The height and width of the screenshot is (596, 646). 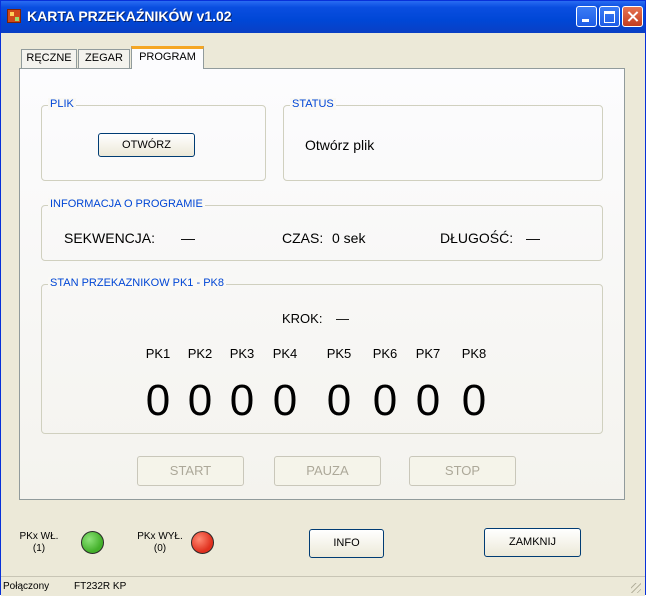 What do you see at coordinates (632, 16) in the screenshot?
I see `close-window-button` at bounding box center [632, 16].